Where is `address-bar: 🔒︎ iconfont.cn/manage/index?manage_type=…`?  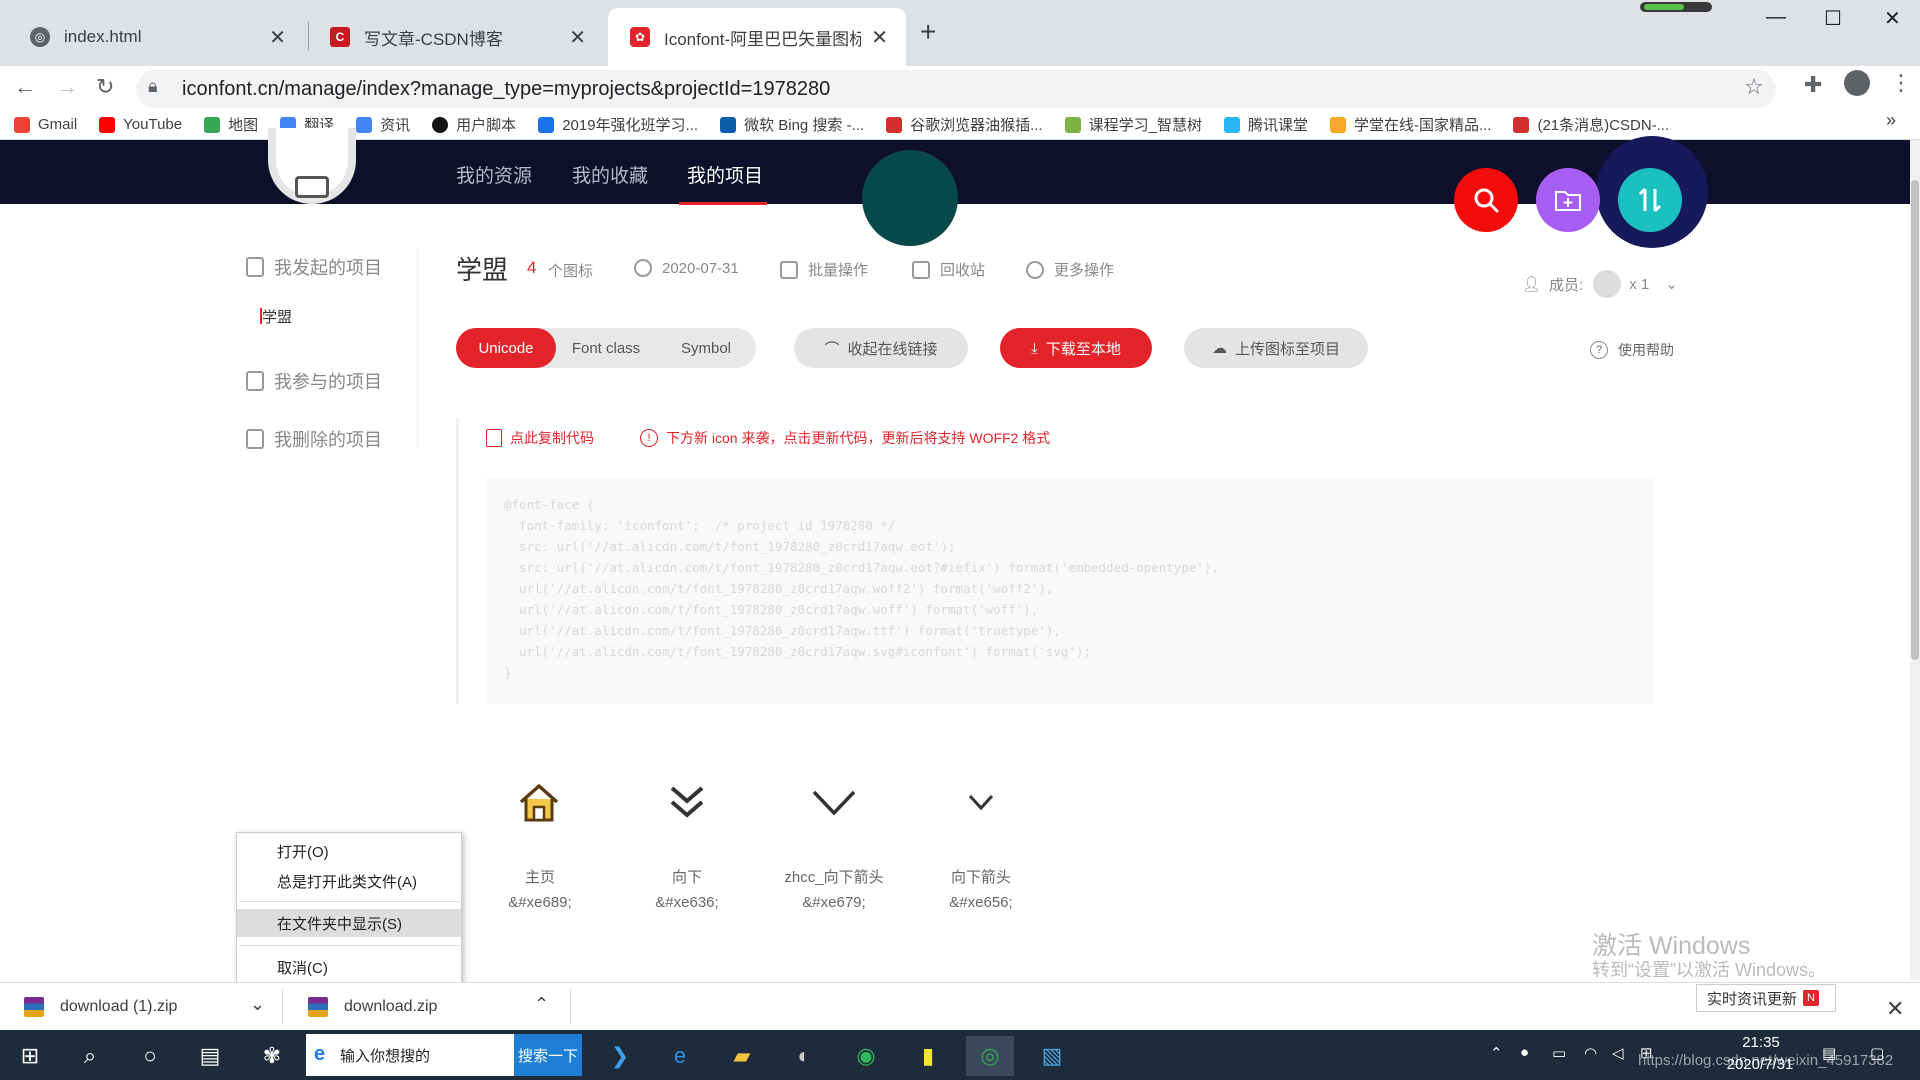 address-bar: 🔒︎ iconfont.cn/manage/index?manage_type=… is located at coordinates (956, 89).